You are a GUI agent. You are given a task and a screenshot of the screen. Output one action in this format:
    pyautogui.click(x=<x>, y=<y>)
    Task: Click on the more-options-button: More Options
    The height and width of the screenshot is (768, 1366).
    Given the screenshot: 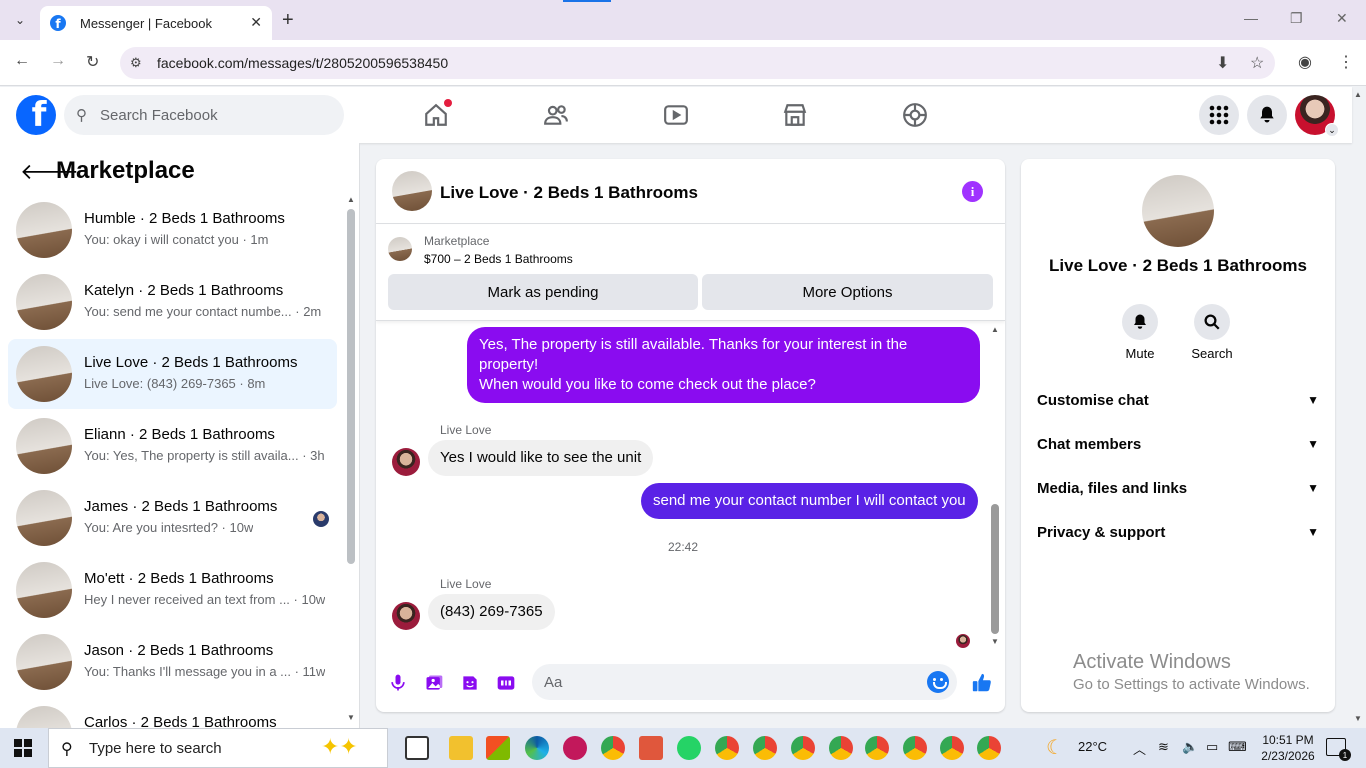 What is the action you would take?
    pyautogui.click(x=847, y=292)
    